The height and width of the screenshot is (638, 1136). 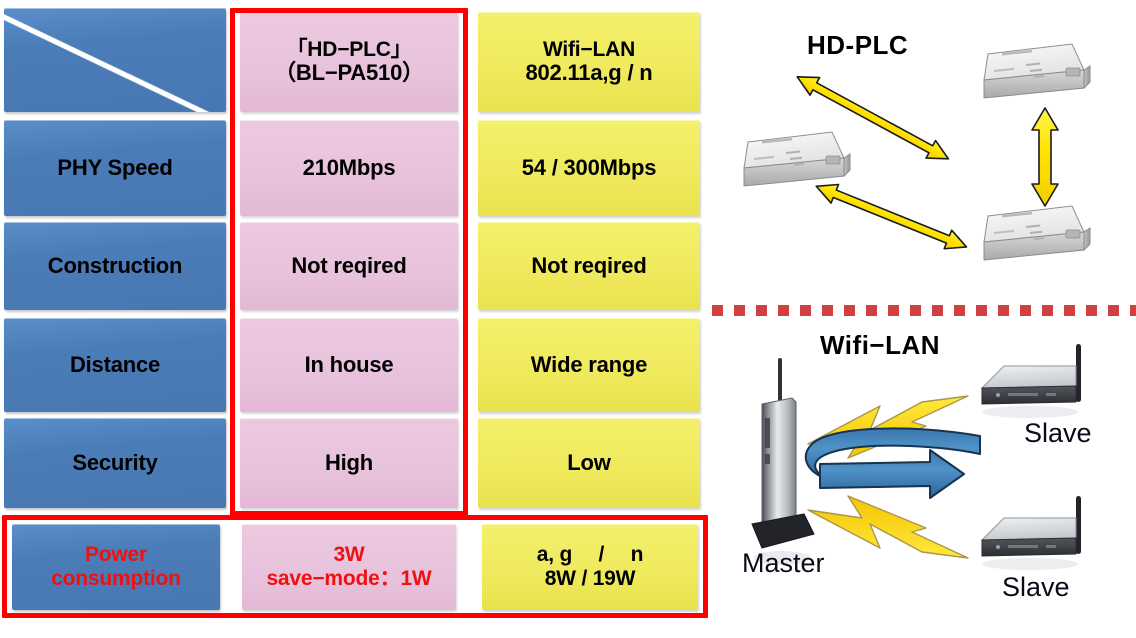 What do you see at coordinates (1030, 381) in the screenshot?
I see `wifi-slave-top` at bounding box center [1030, 381].